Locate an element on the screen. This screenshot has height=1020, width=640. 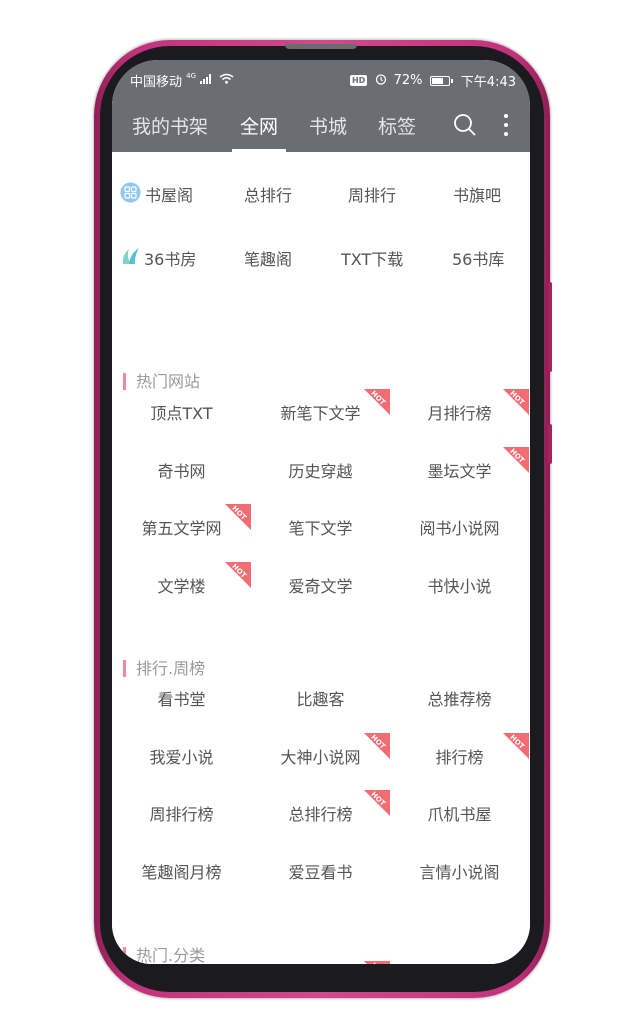
grid-link-label: 书快小说 is located at coordinates (459, 586).